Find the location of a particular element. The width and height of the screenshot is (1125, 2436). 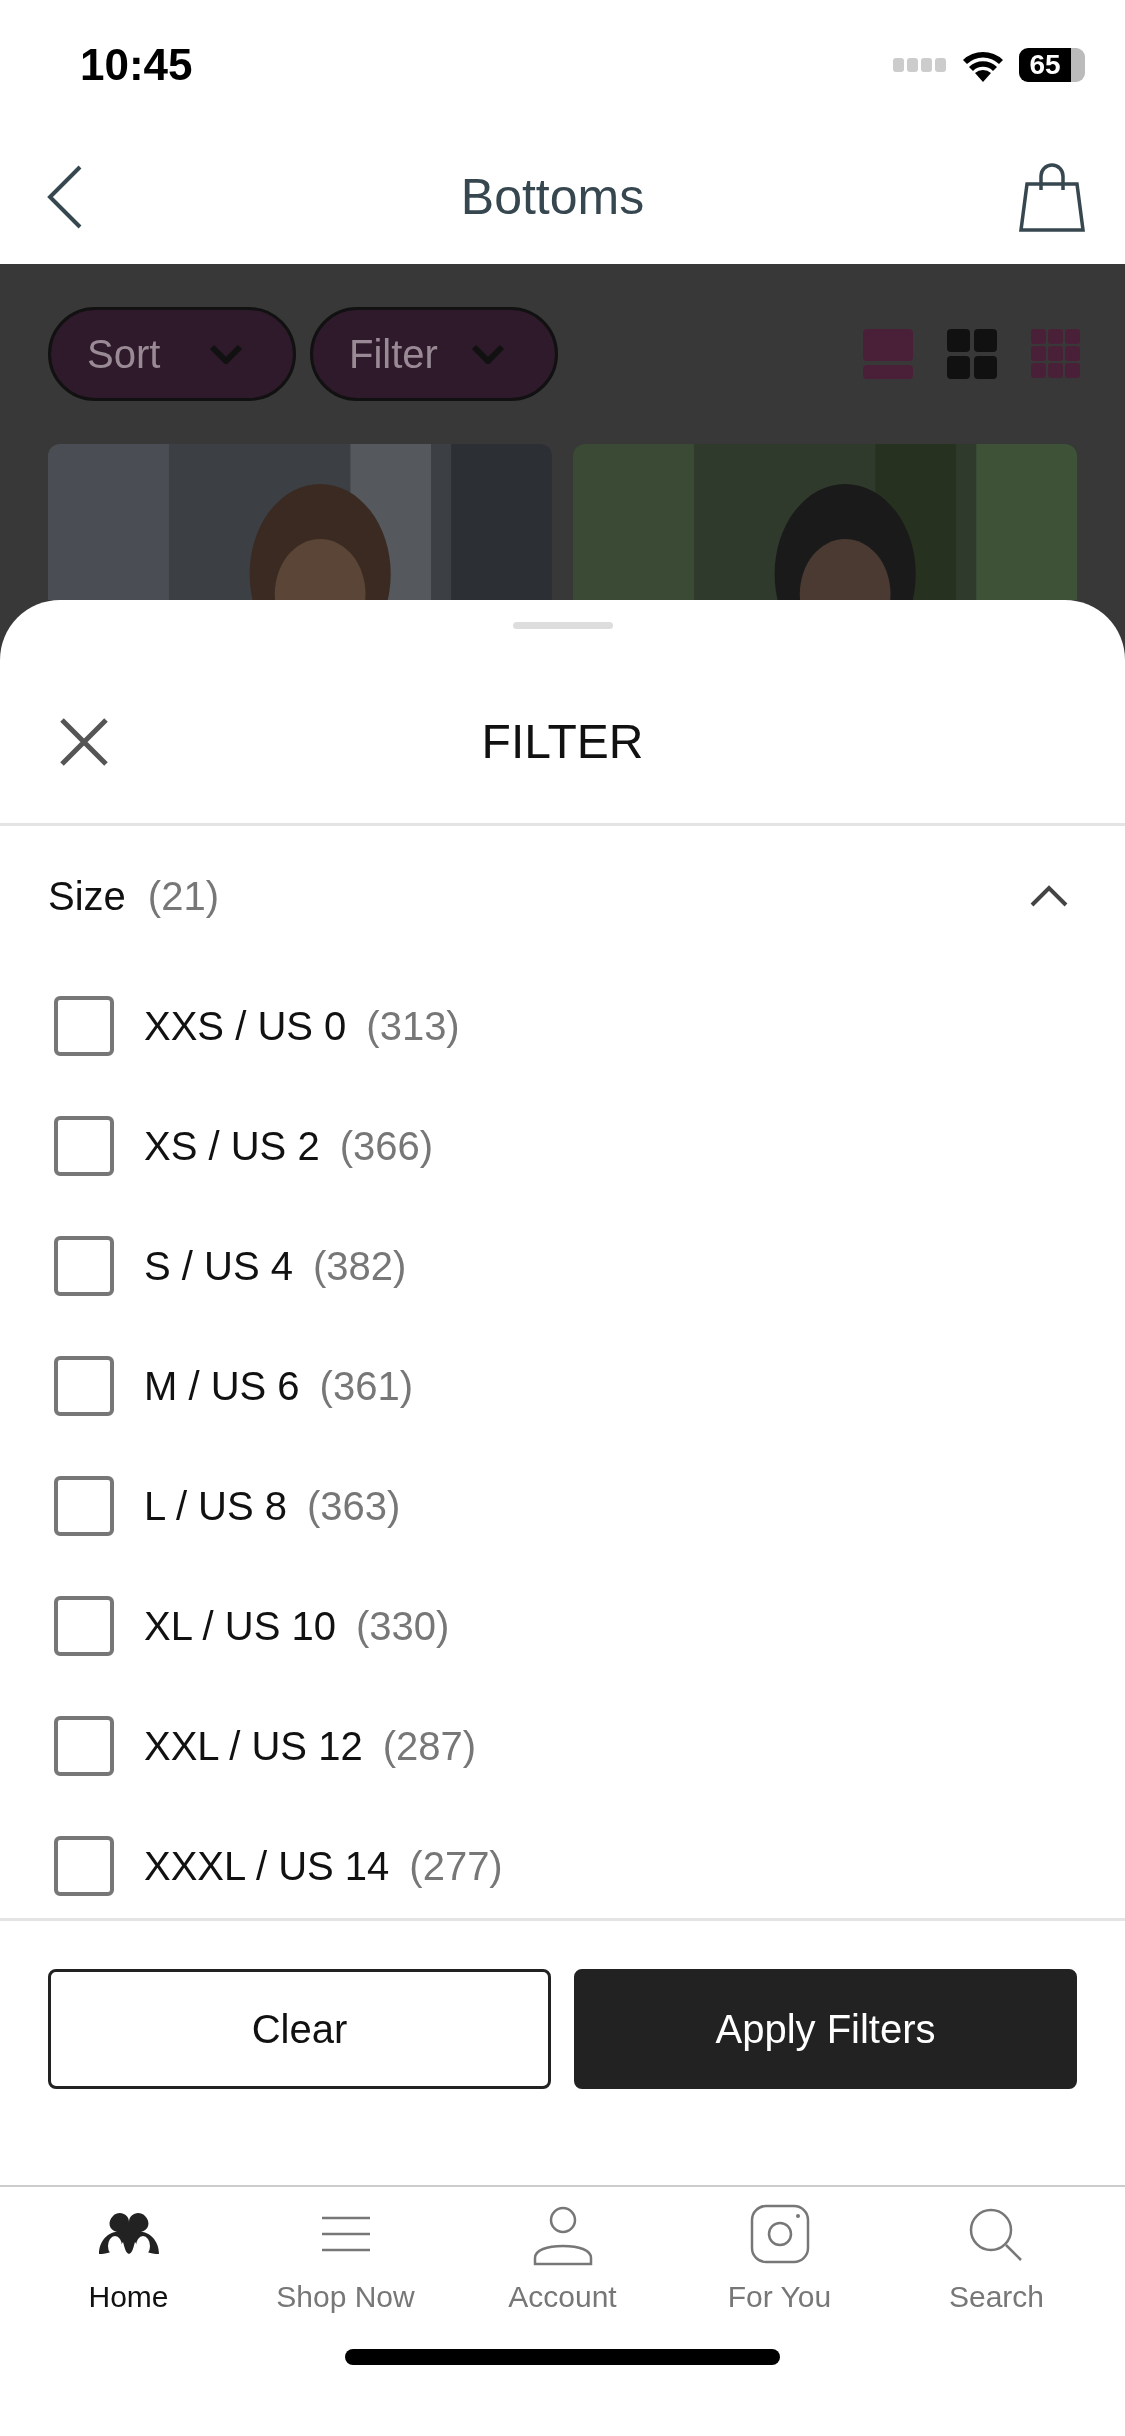

sheet-handle is located at coordinates (562, 625).